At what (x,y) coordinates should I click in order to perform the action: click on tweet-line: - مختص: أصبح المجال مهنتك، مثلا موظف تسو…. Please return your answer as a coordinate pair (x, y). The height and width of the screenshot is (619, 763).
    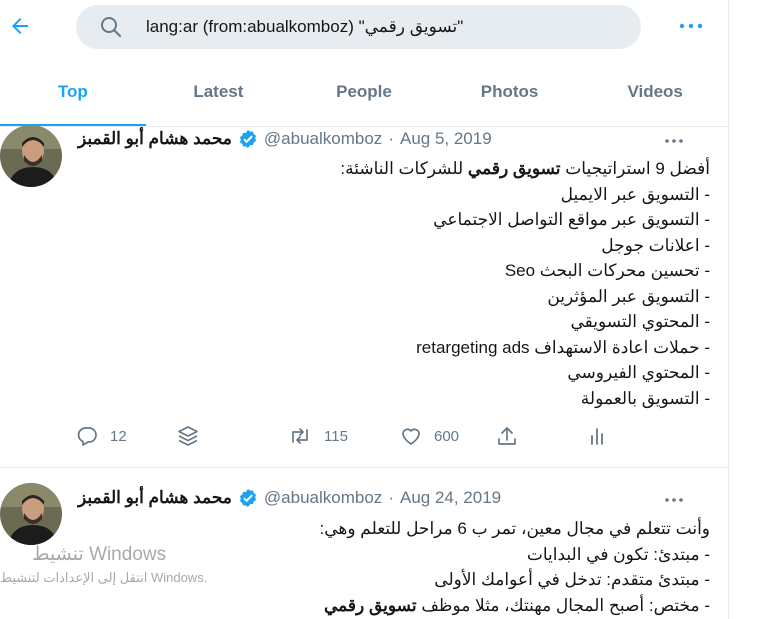
    Looking at the image, I should click on (516, 605).